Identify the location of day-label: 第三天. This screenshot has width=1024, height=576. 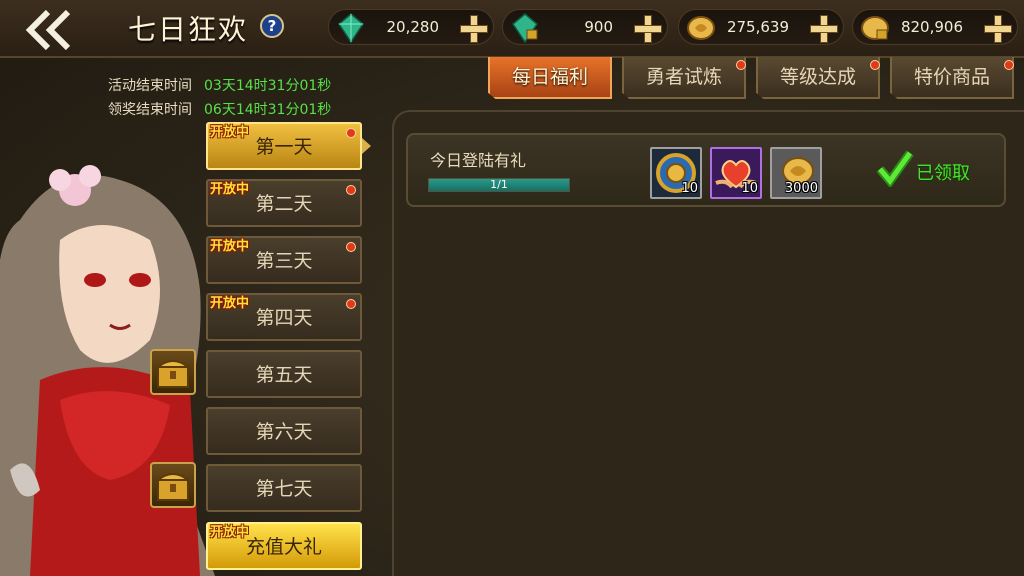
(284, 261).